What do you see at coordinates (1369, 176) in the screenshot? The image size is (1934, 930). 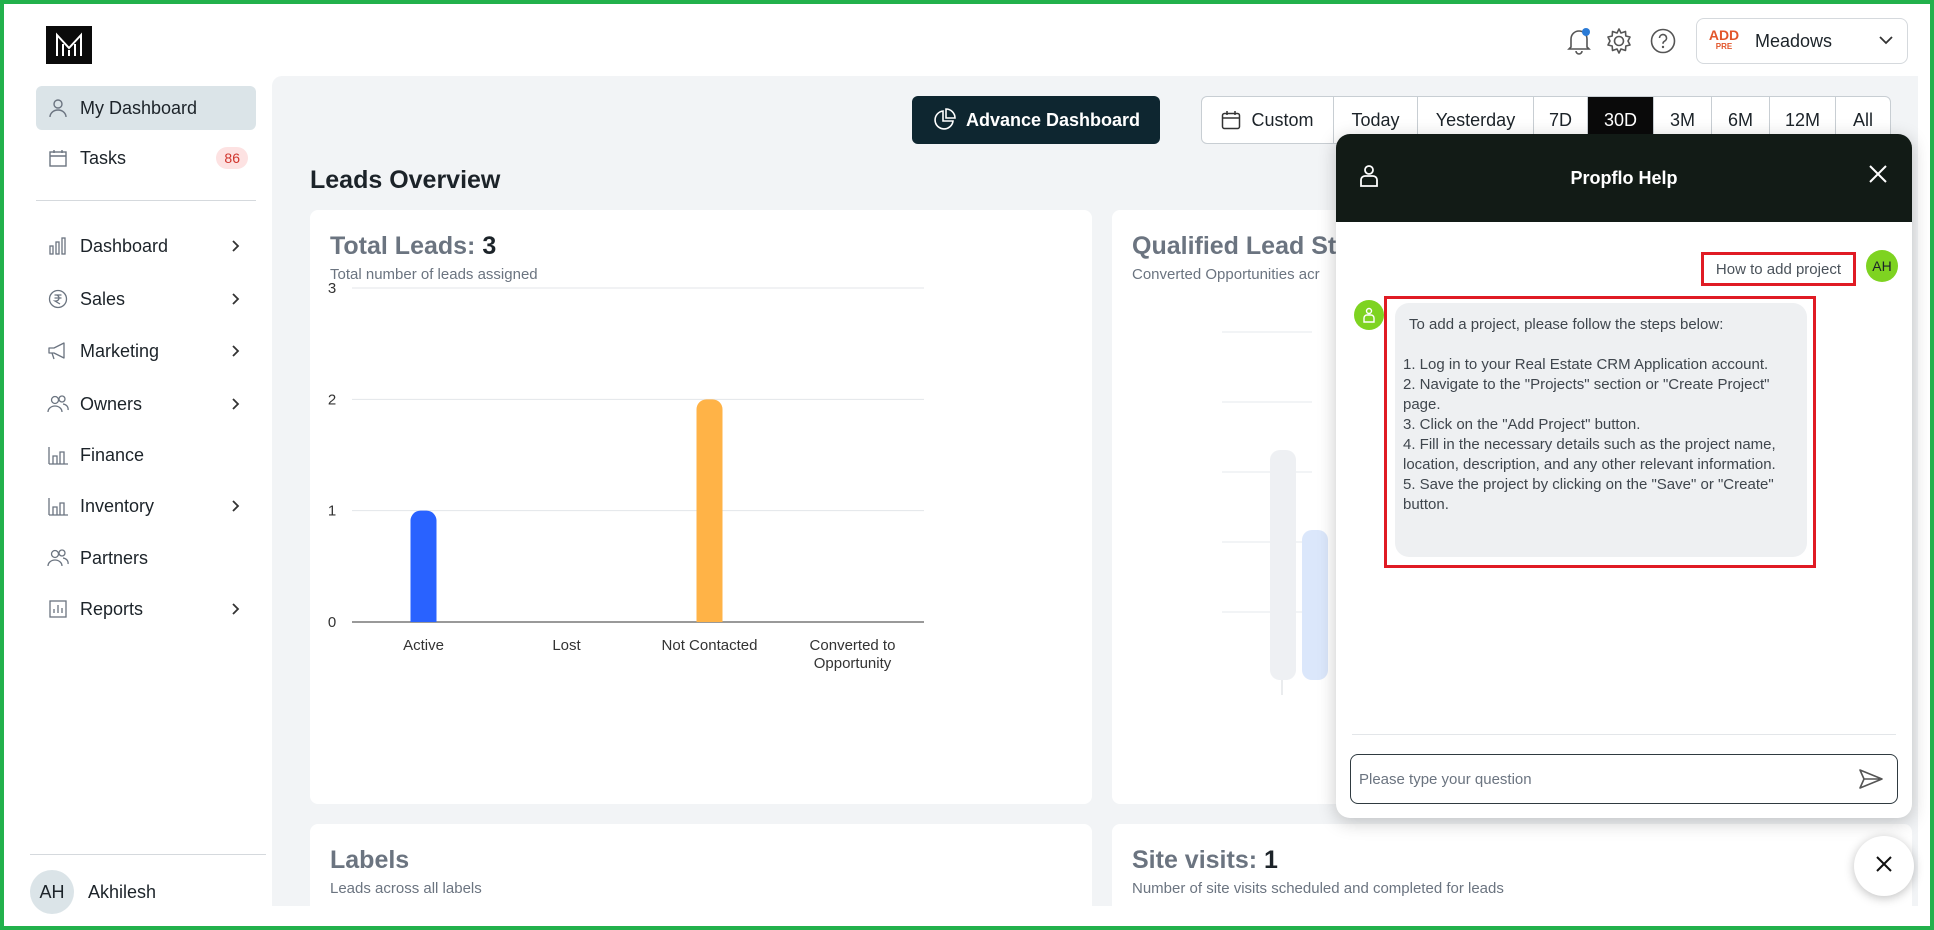 I see `bot-icon` at bounding box center [1369, 176].